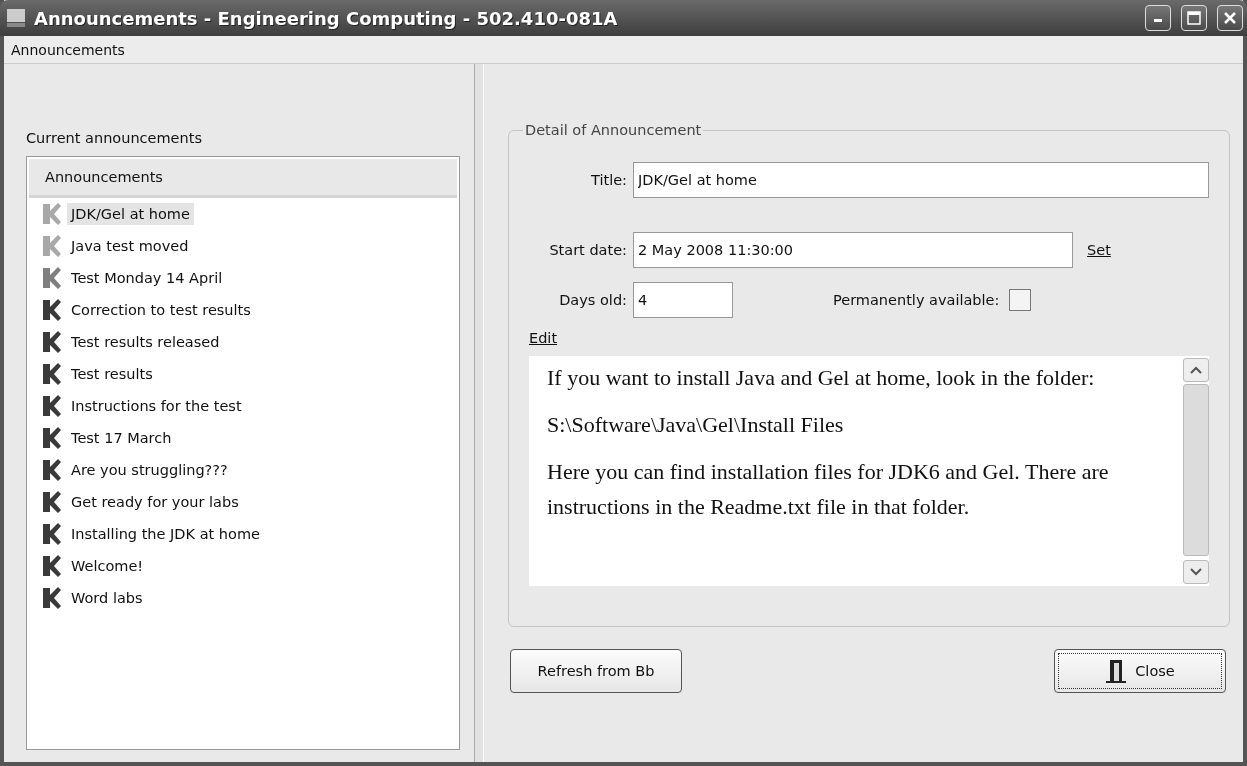  What do you see at coordinates (592, 300) in the screenshot?
I see `days-old-label: Days old:` at bounding box center [592, 300].